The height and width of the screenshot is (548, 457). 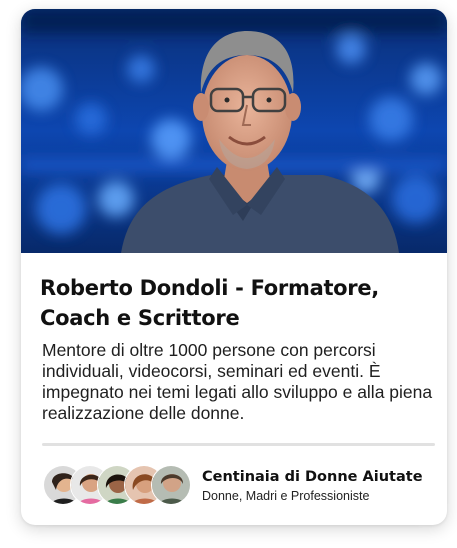 What do you see at coordinates (286, 496) in the screenshot?
I see `stats-subtitle: Donne, Madri e Professioniste` at bounding box center [286, 496].